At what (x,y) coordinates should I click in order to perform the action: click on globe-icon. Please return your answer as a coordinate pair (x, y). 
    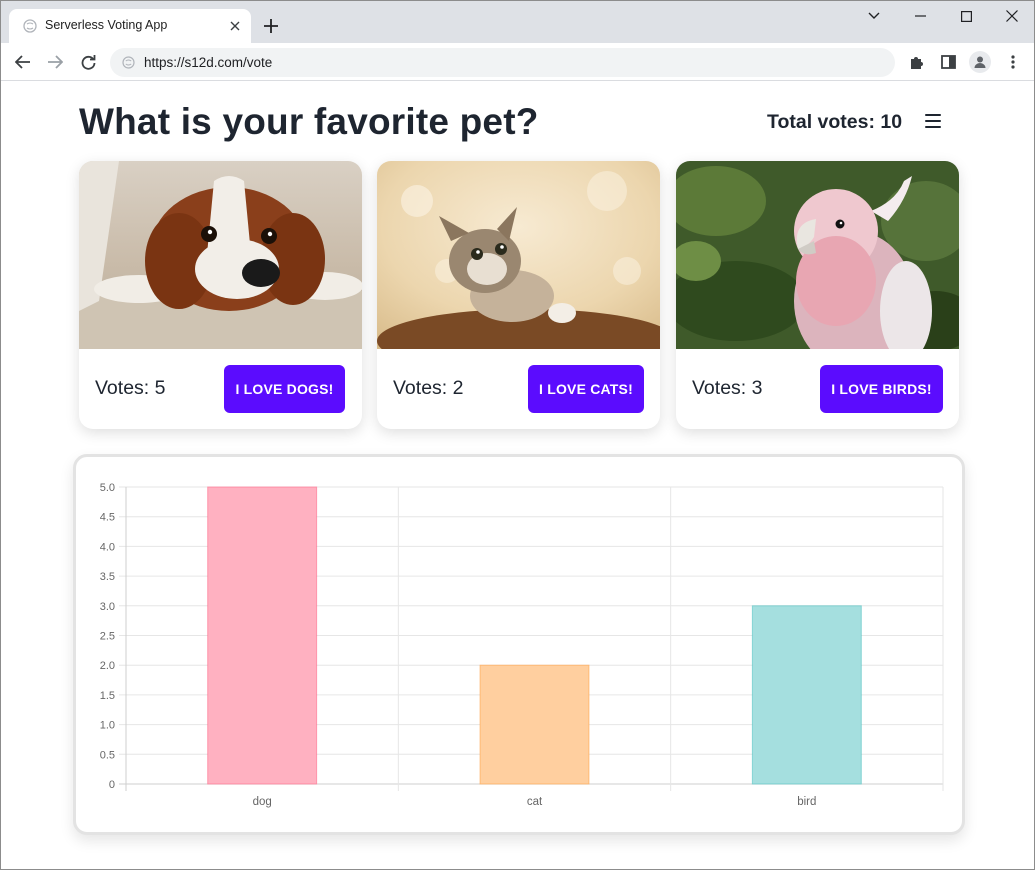
    Looking at the image, I should click on (30, 26).